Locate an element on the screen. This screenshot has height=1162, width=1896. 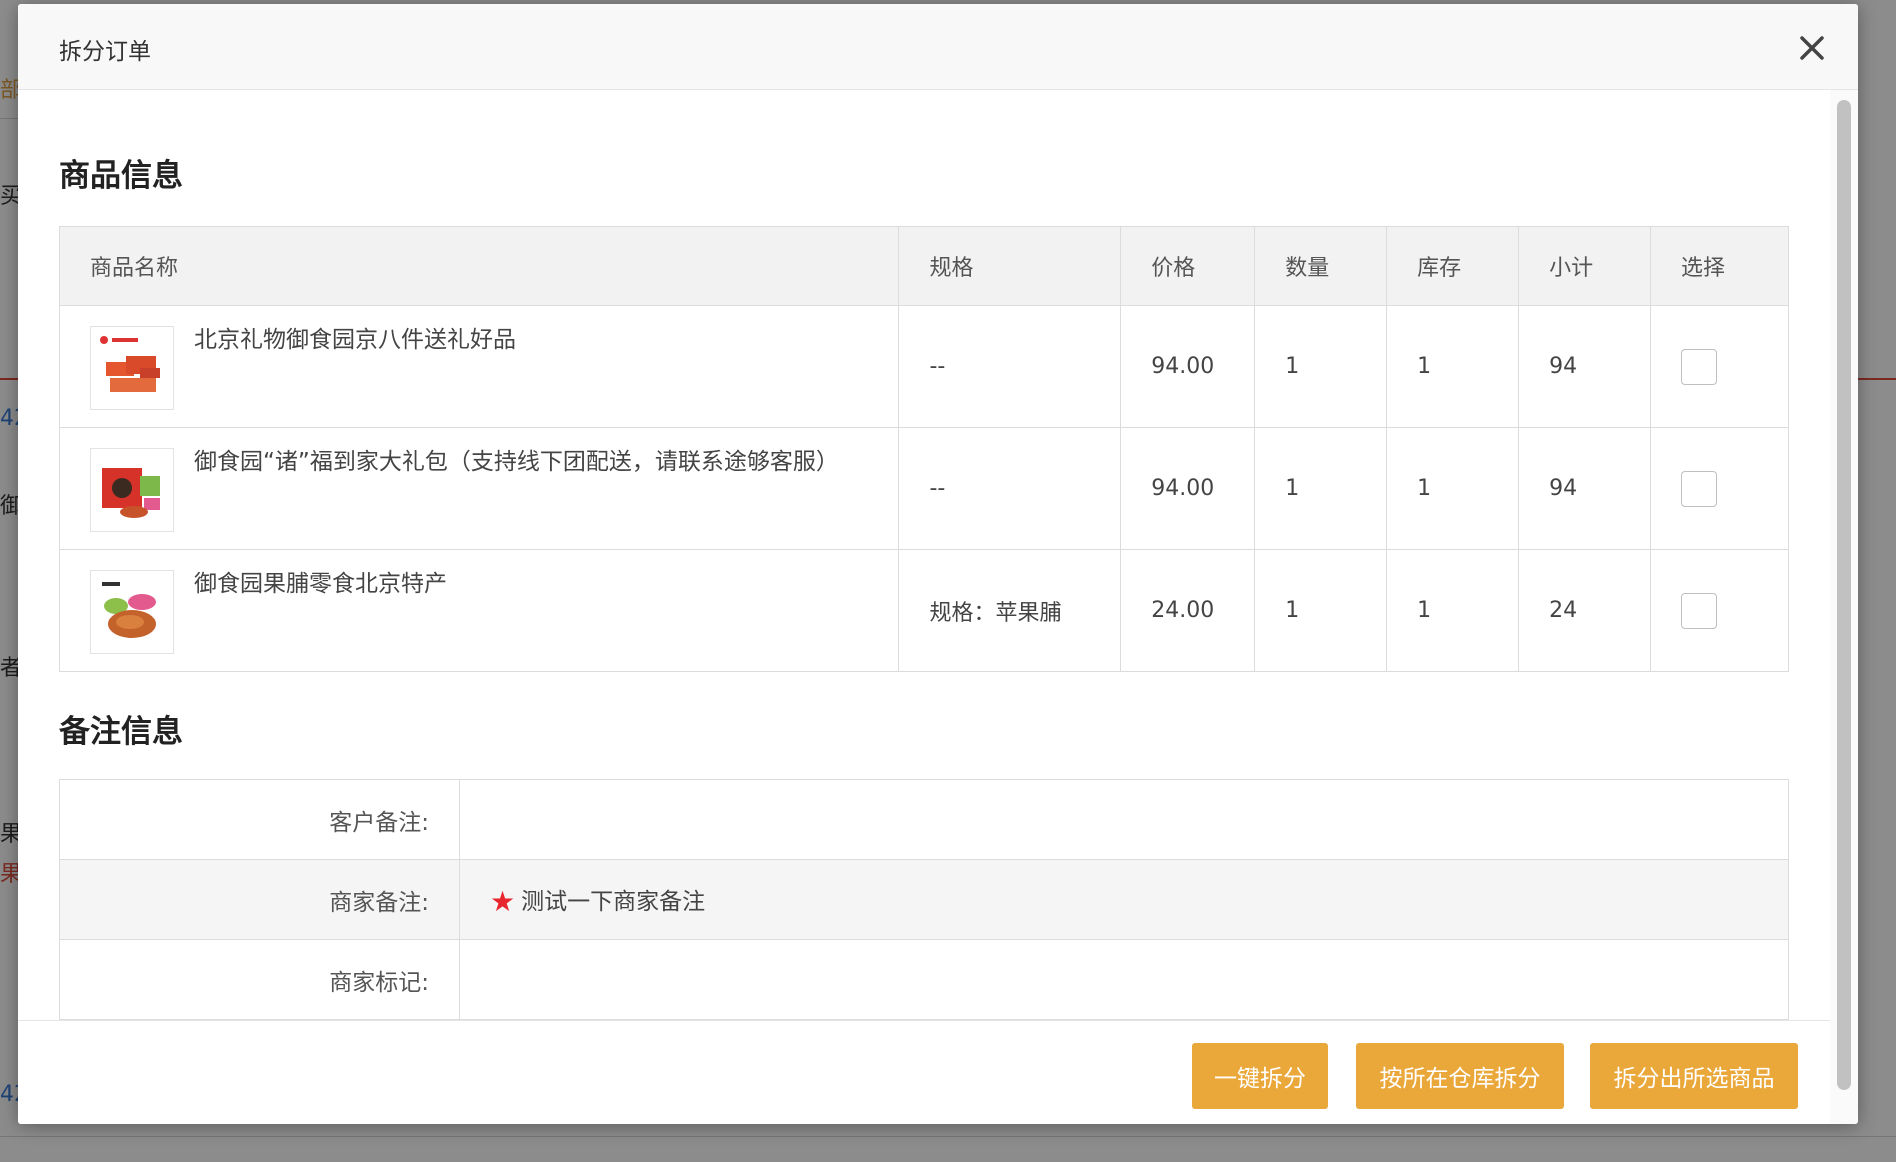
col-name: 商品名称 is located at coordinates (479, 266).